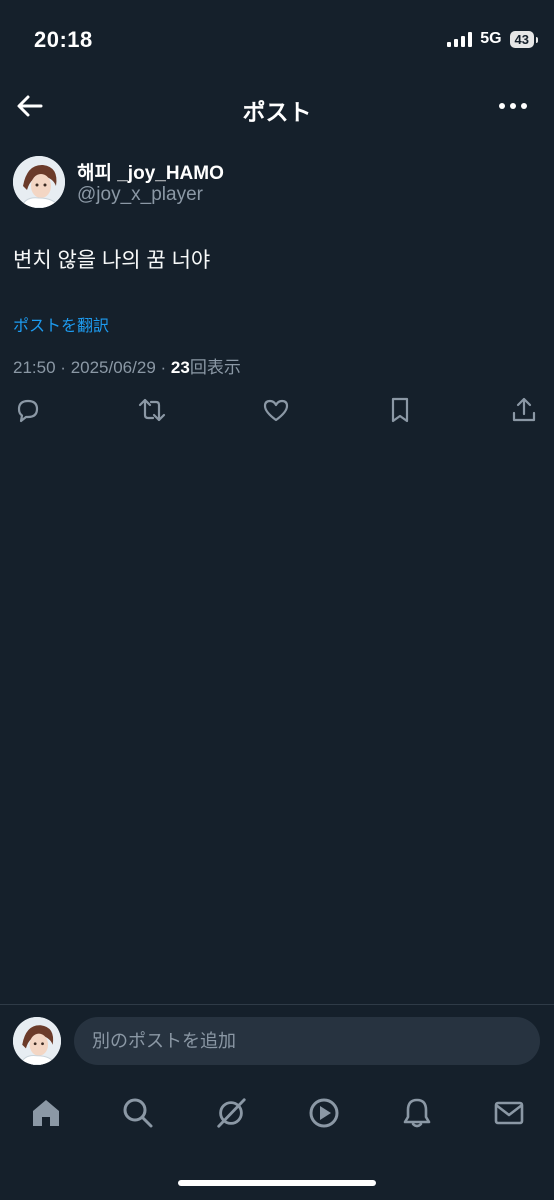 The image size is (554, 1200). I want to click on reply-icon, so click(28, 410).